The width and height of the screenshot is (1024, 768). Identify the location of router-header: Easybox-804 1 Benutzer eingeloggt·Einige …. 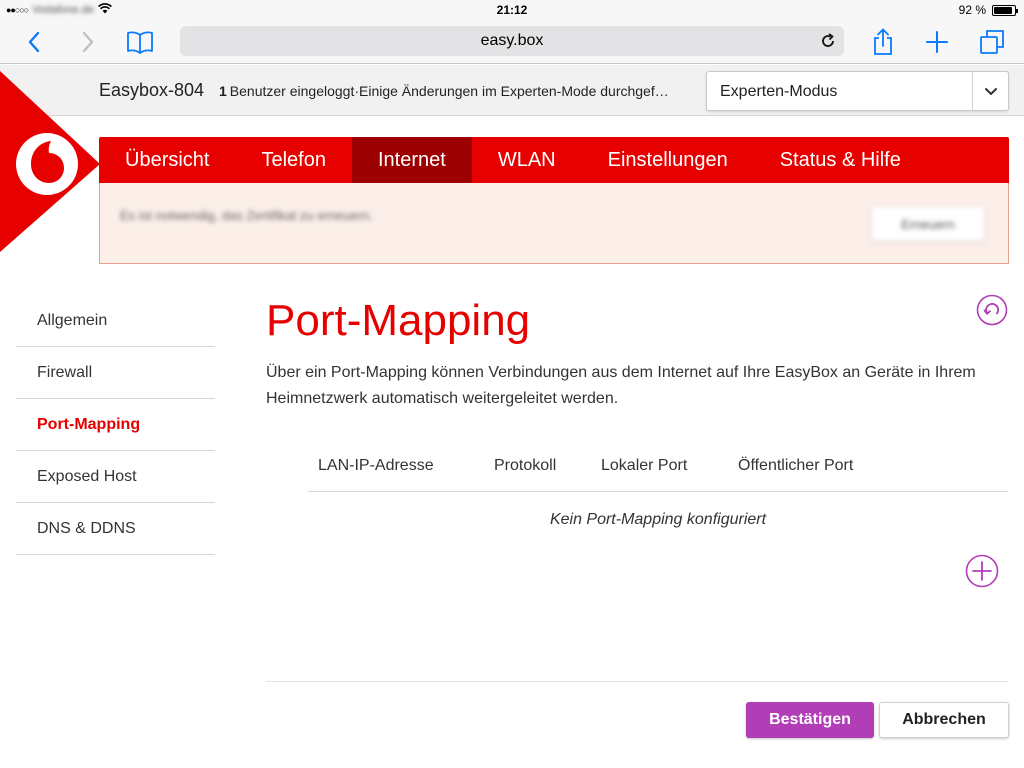
(512, 90).